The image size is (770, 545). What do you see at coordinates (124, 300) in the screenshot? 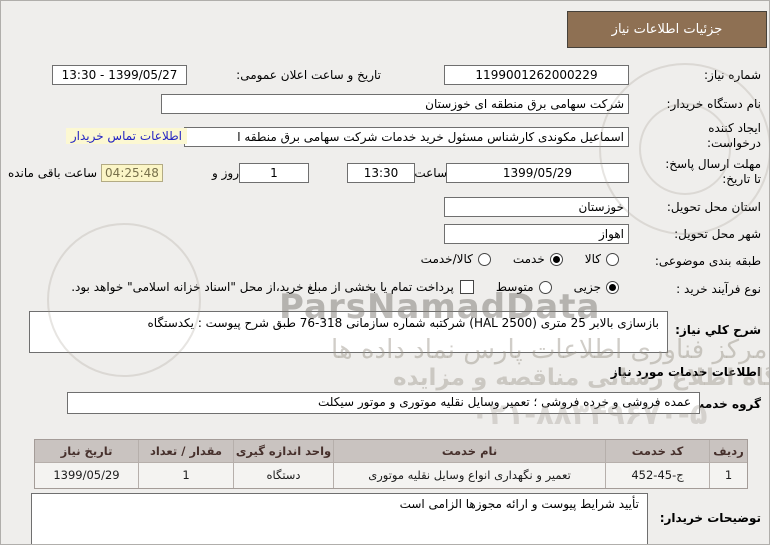
I see `watermark-circle-bottom-left` at bounding box center [124, 300].